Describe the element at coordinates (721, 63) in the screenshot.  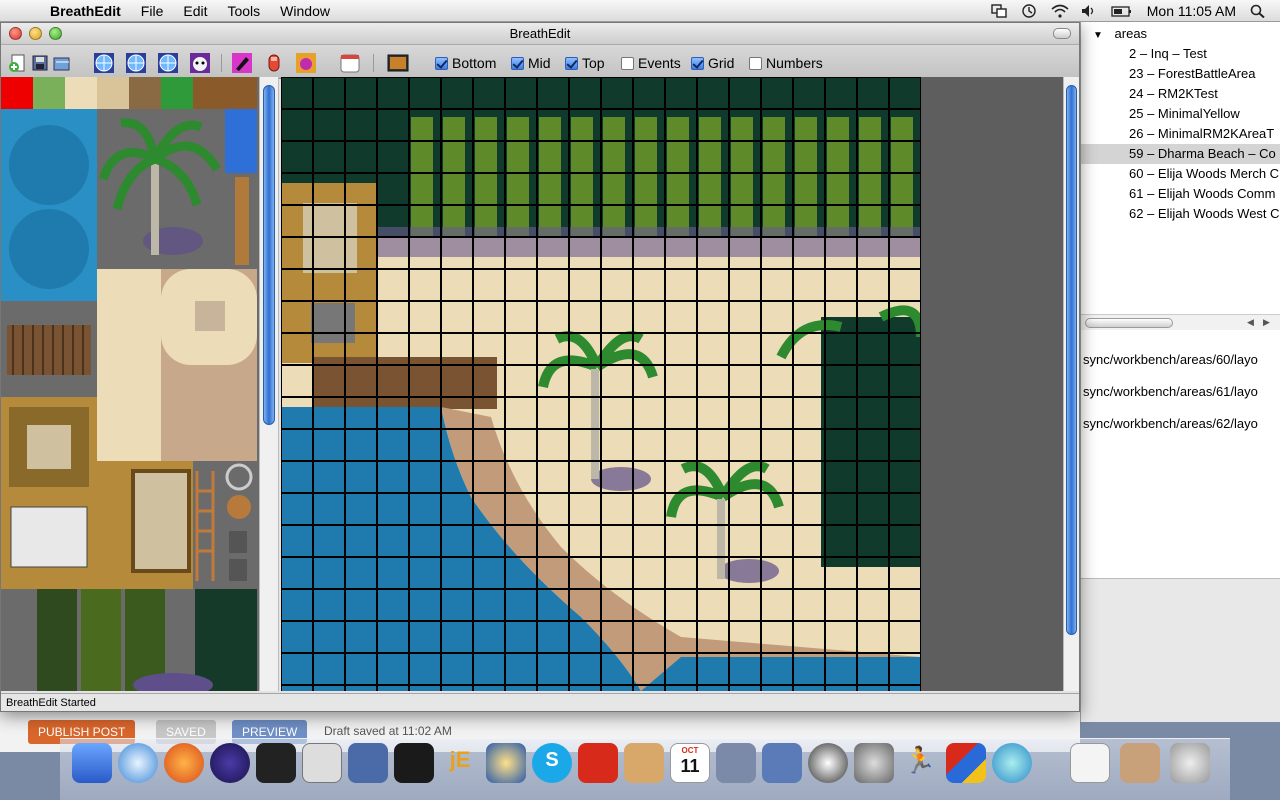
I see `grid-label: Grid` at that location.